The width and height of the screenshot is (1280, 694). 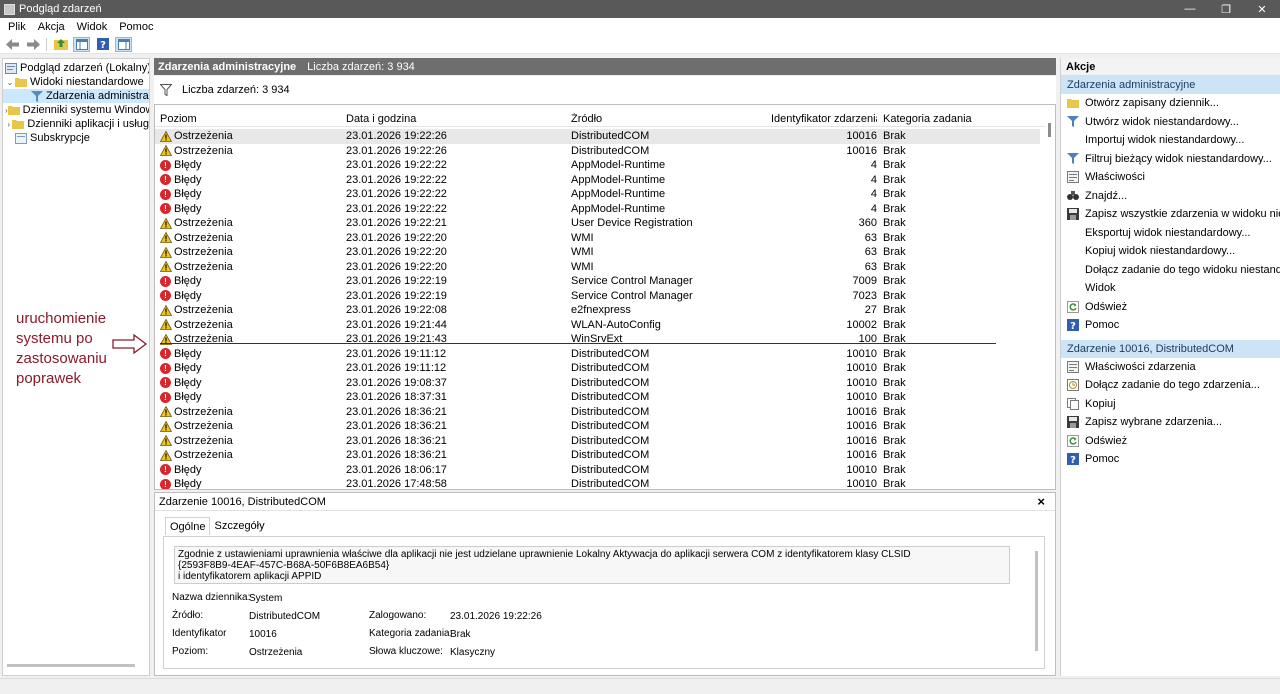 I want to click on chevron-right-icon: ›, so click(x=8, y=124).